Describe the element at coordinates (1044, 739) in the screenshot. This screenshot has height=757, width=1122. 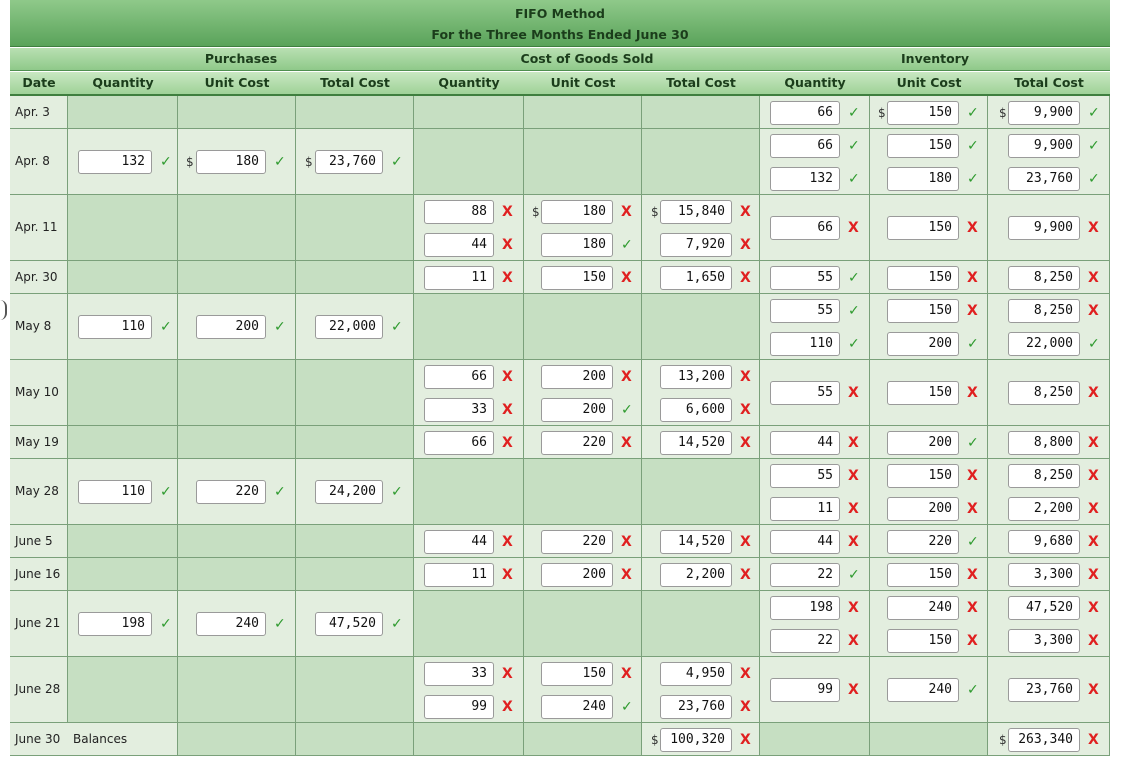
I see `inventory-total-balance-input: 263,340` at that location.